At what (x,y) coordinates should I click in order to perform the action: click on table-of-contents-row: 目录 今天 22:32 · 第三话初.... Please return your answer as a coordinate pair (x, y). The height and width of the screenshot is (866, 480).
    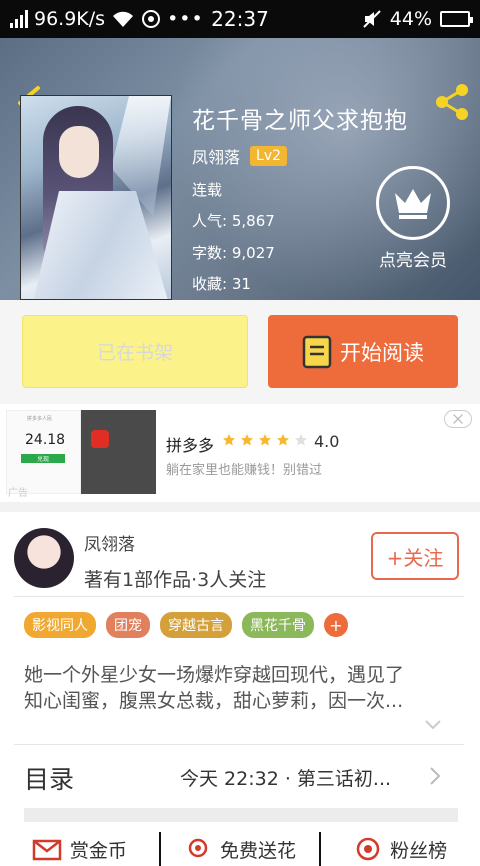
    Looking at the image, I should click on (240, 776).